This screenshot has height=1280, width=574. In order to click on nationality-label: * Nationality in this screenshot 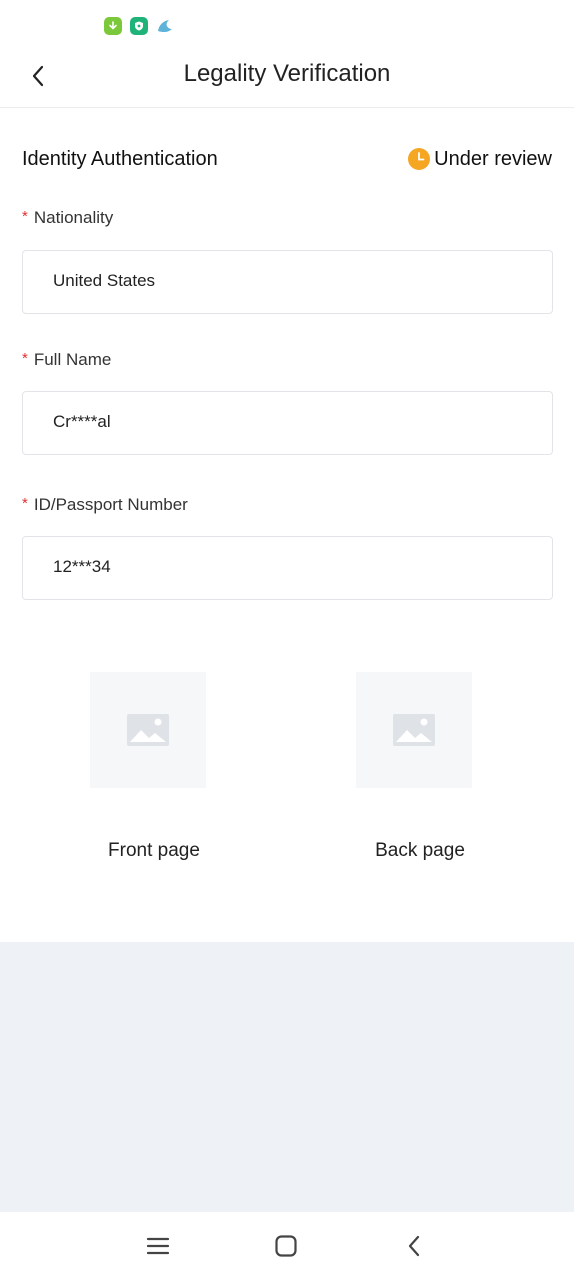, I will do `click(68, 217)`.